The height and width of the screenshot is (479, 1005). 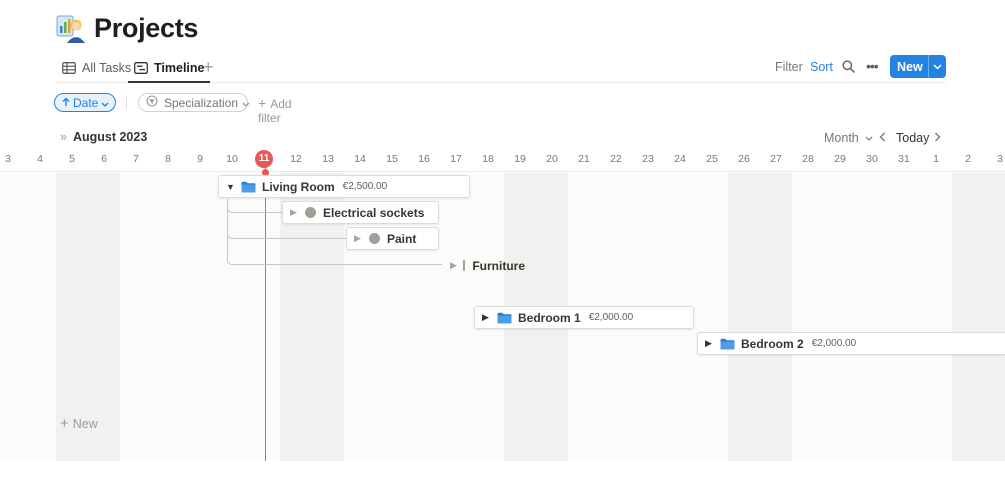 What do you see at coordinates (360, 159) in the screenshot?
I see `day-label: 14` at bounding box center [360, 159].